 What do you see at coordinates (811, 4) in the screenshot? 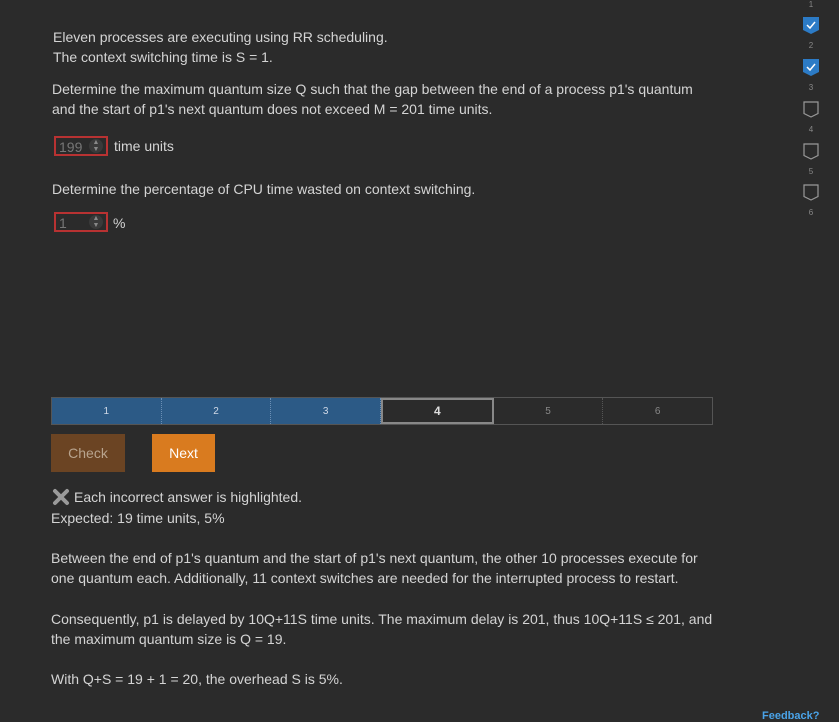
I see `sidebar-level-number: 1` at bounding box center [811, 4].